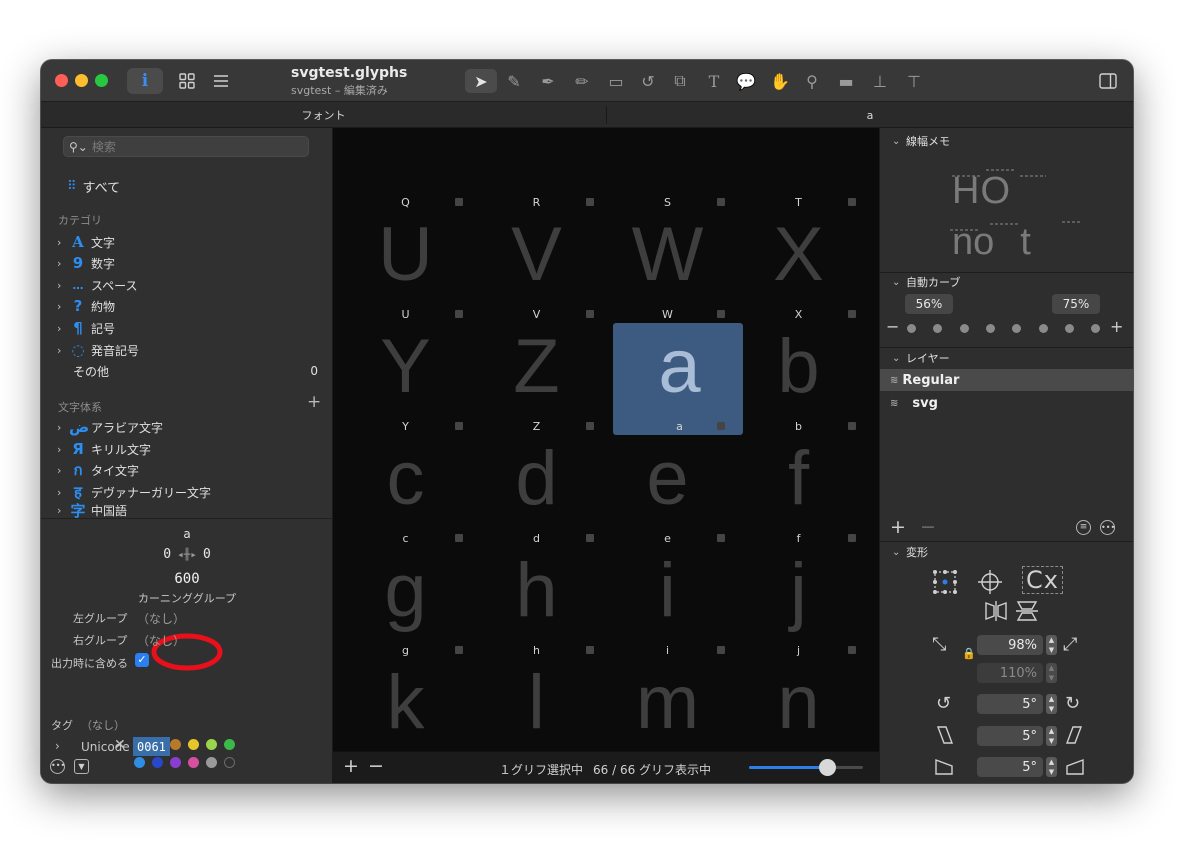 The image size is (1200, 850). What do you see at coordinates (798, 169) in the screenshot?
I see `glyph-cell-T: T` at bounding box center [798, 169].